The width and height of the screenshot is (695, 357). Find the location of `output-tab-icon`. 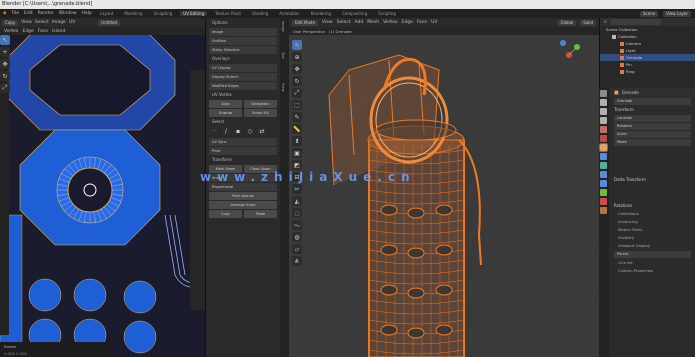

output-tab-icon is located at coordinates (603, 111).